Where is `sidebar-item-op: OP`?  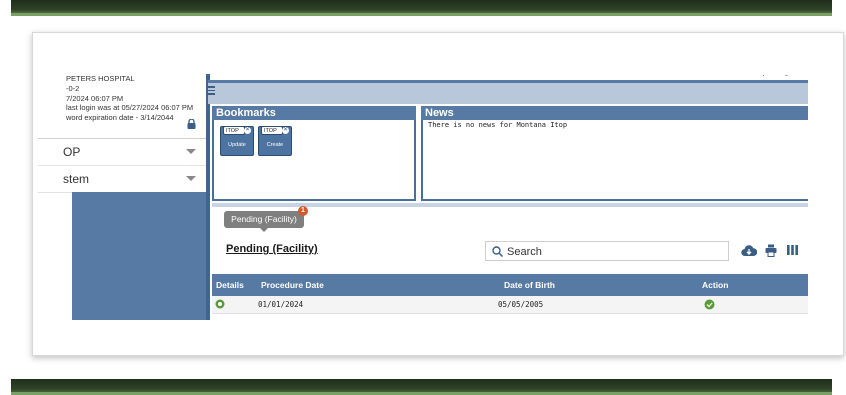
sidebar-item-op: OP is located at coordinates (123, 152).